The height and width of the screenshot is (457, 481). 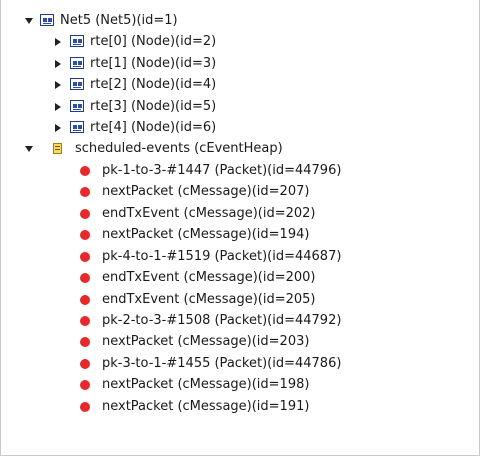 I want to click on event-item: pk-2-to-3-#1508 (Packet)(id=44792), so click(x=241, y=320).